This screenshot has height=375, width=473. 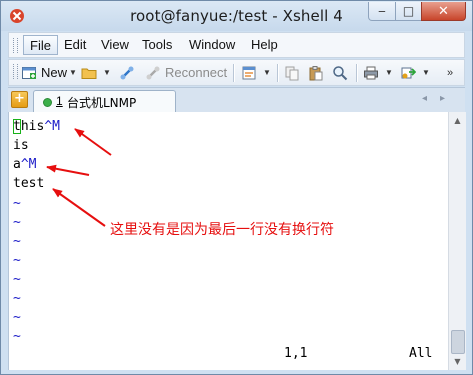 I want to click on cursor-position: 1,1, so click(x=296, y=353).